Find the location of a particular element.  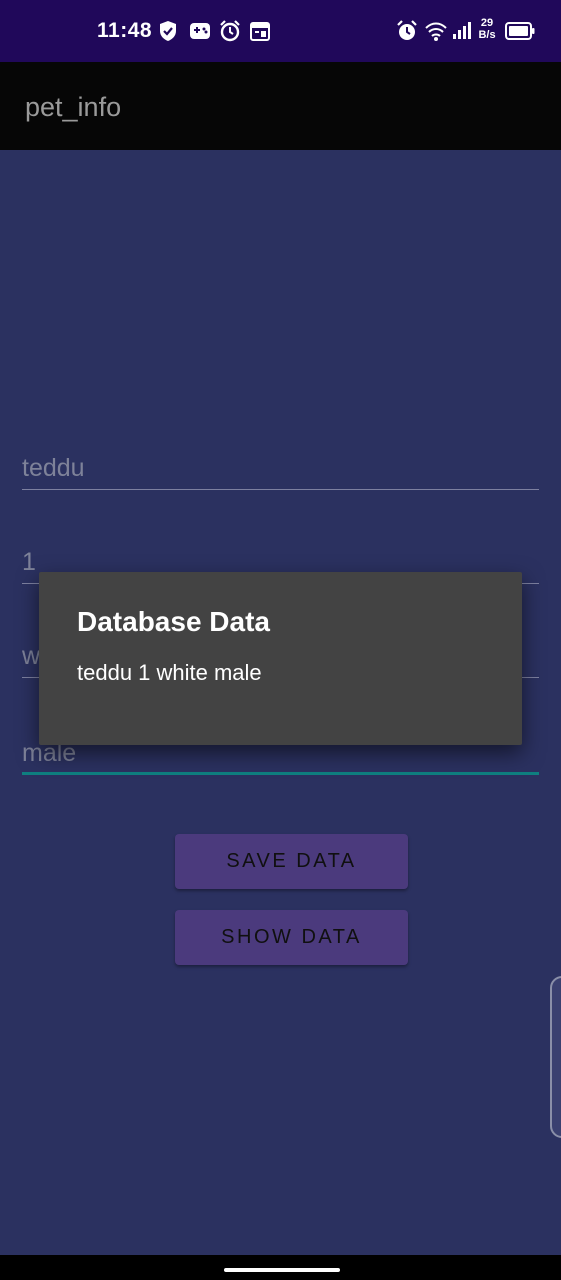

wifi-icon is located at coordinates (436, 33).